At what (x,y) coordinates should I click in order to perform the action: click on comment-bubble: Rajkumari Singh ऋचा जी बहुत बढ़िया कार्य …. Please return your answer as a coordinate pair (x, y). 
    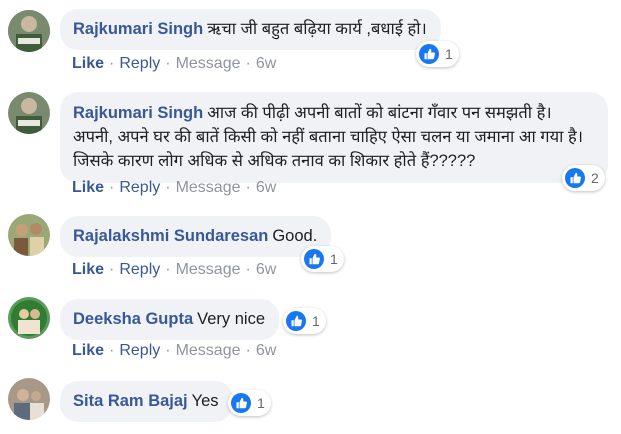
    Looking at the image, I should click on (250, 29).